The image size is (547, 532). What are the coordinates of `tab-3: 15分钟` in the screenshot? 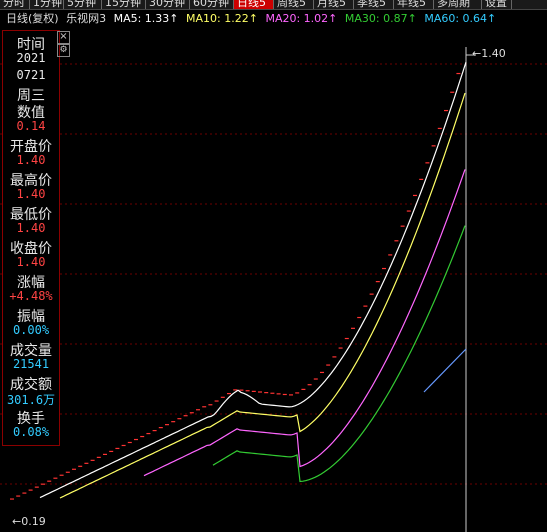 It's located at (124, 4).